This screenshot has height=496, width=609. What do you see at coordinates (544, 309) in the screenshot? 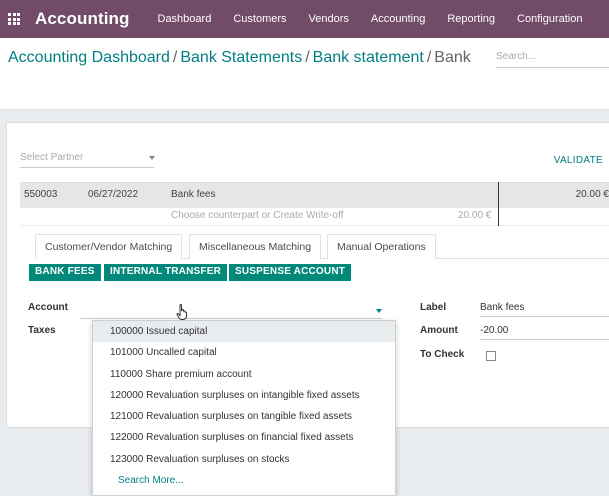
I see `label-field: Bank fees` at bounding box center [544, 309].